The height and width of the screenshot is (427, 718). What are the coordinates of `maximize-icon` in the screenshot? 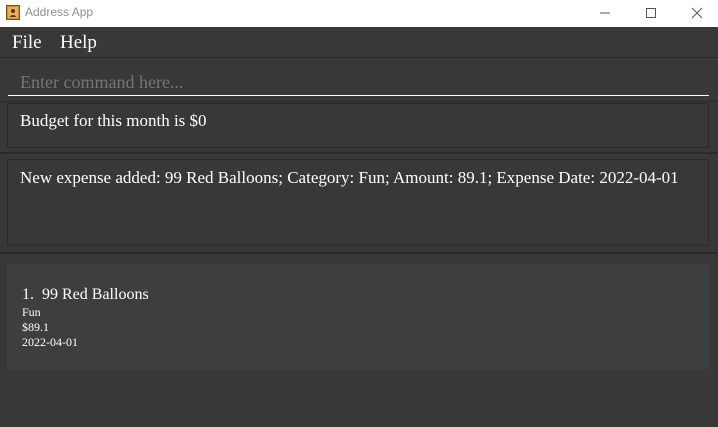 It's located at (651, 13).